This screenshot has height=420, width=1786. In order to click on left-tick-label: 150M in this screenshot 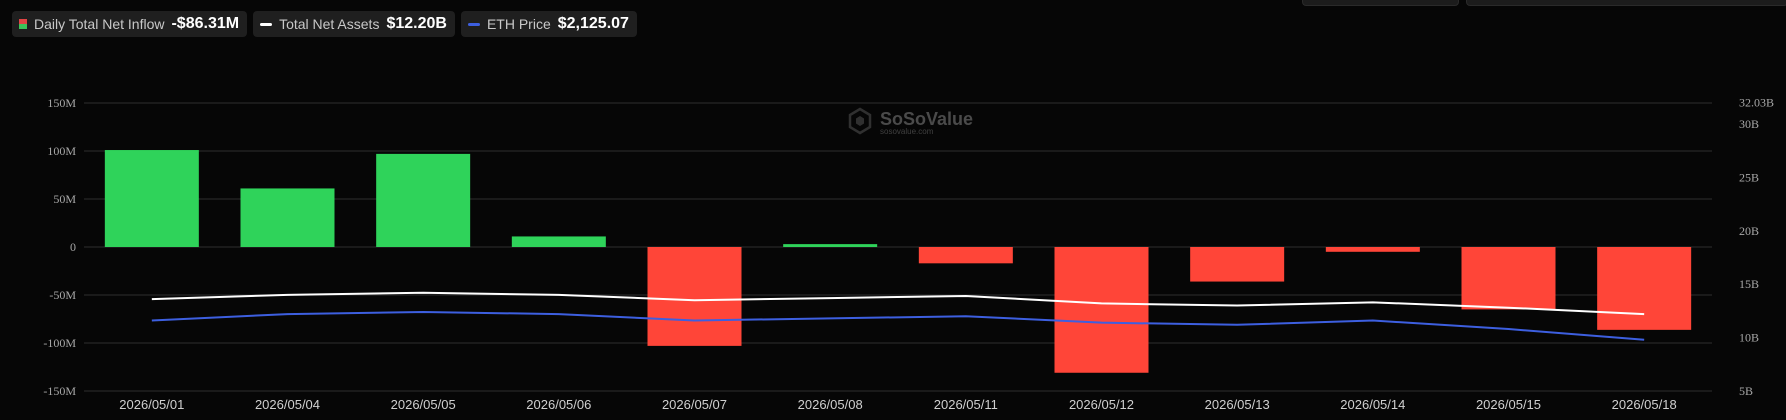, I will do `click(61, 103)`.